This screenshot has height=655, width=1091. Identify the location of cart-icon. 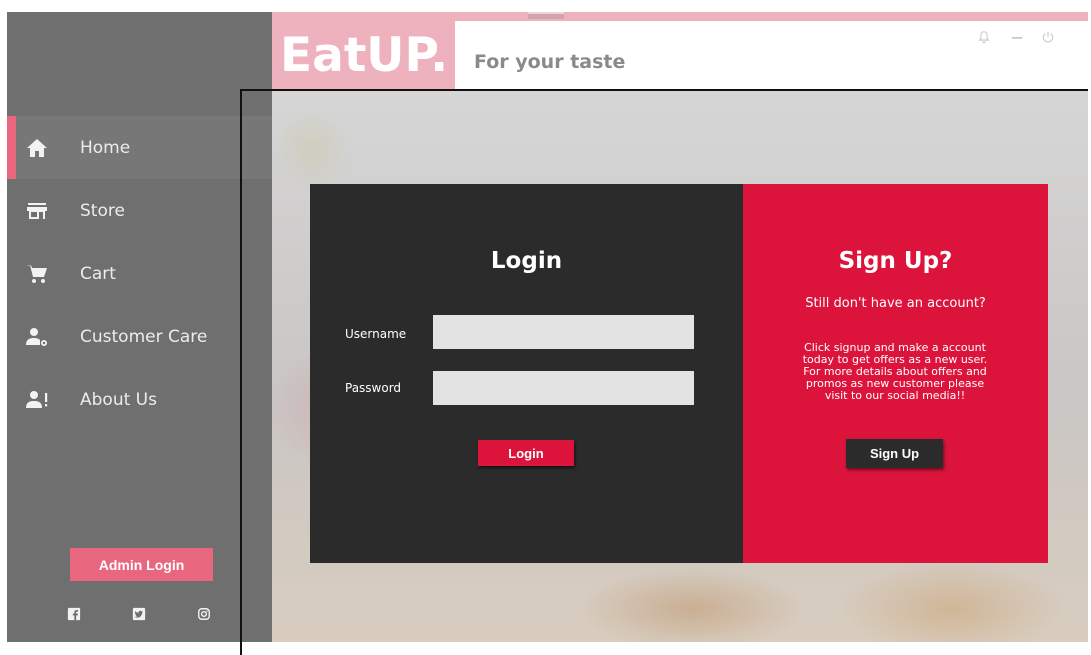
(37, 274).